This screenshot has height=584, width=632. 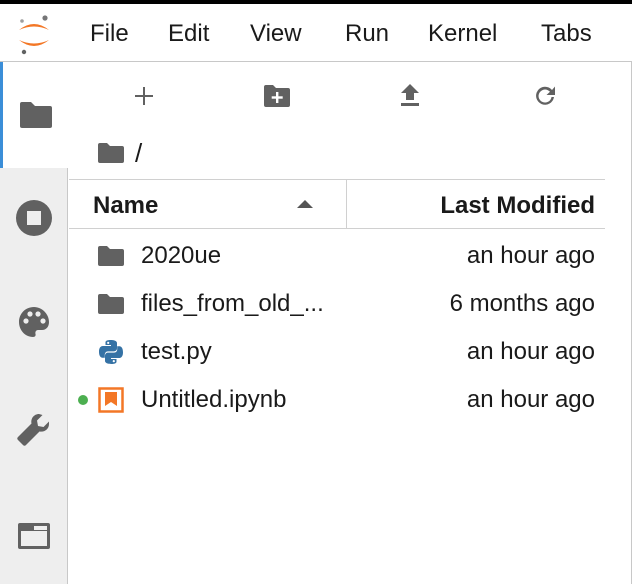 I want to click on file-name: 2020ue, so click(x=181, y=255).